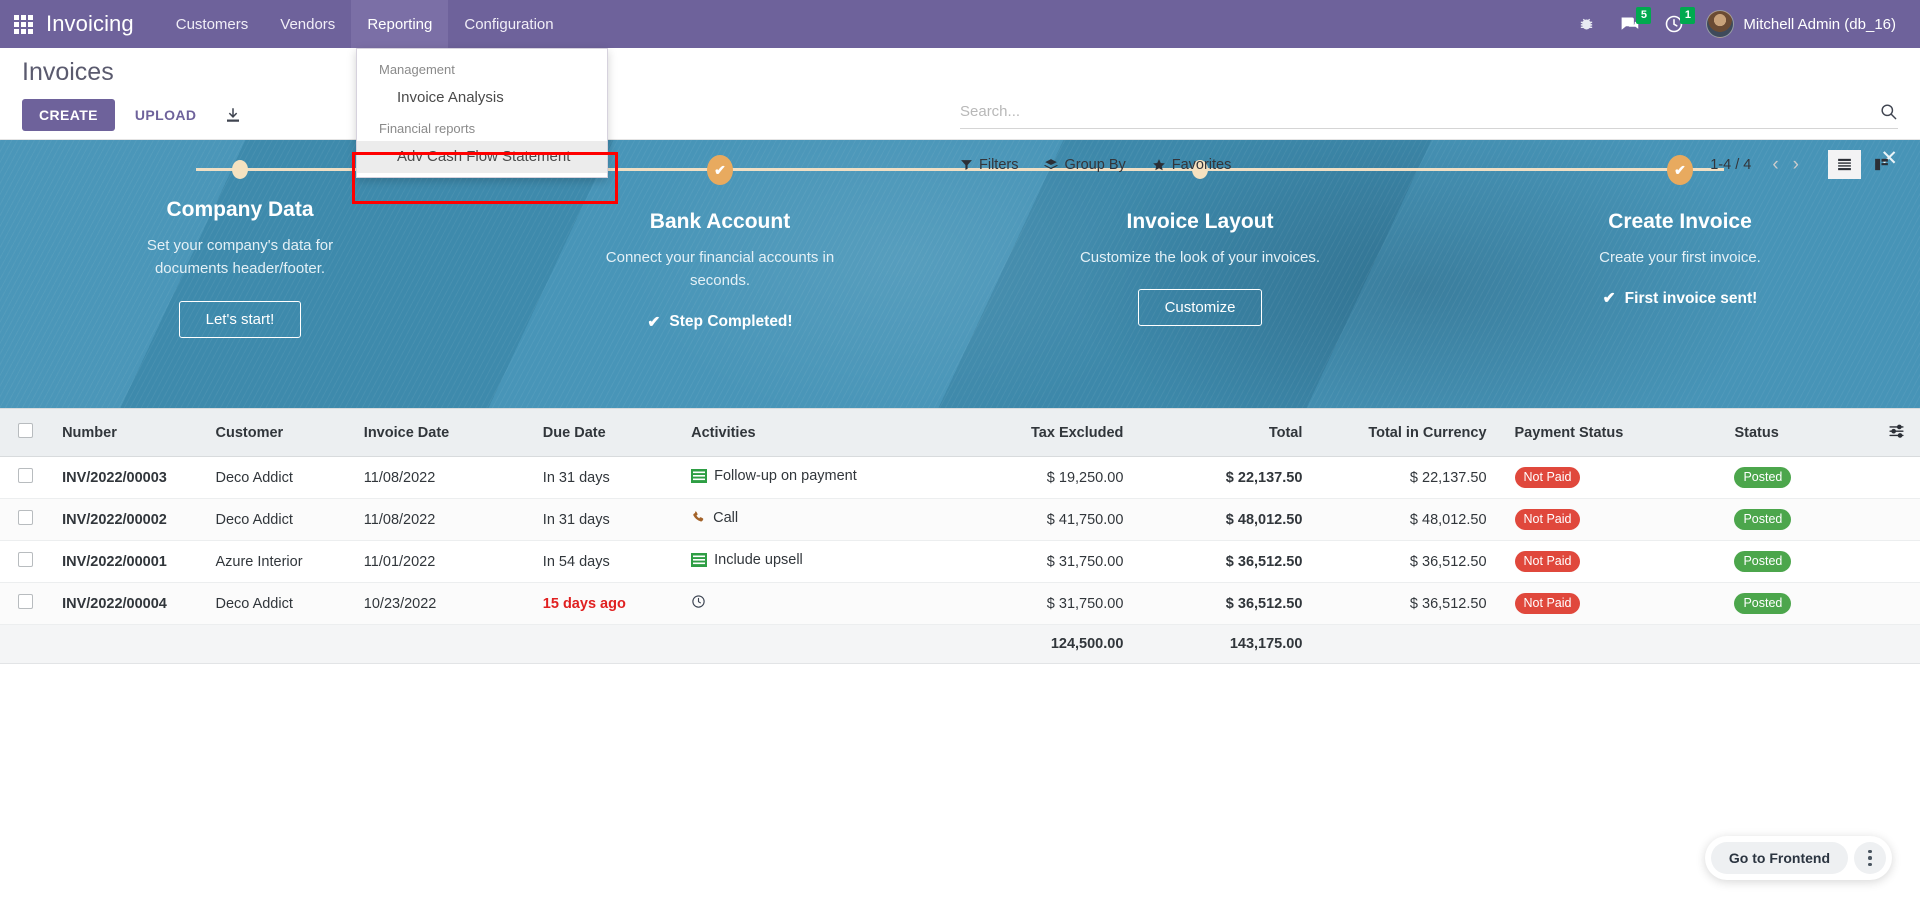 This screenshot has height=905, width=1920. I want to click on bug-icon, so click(1586, 24).